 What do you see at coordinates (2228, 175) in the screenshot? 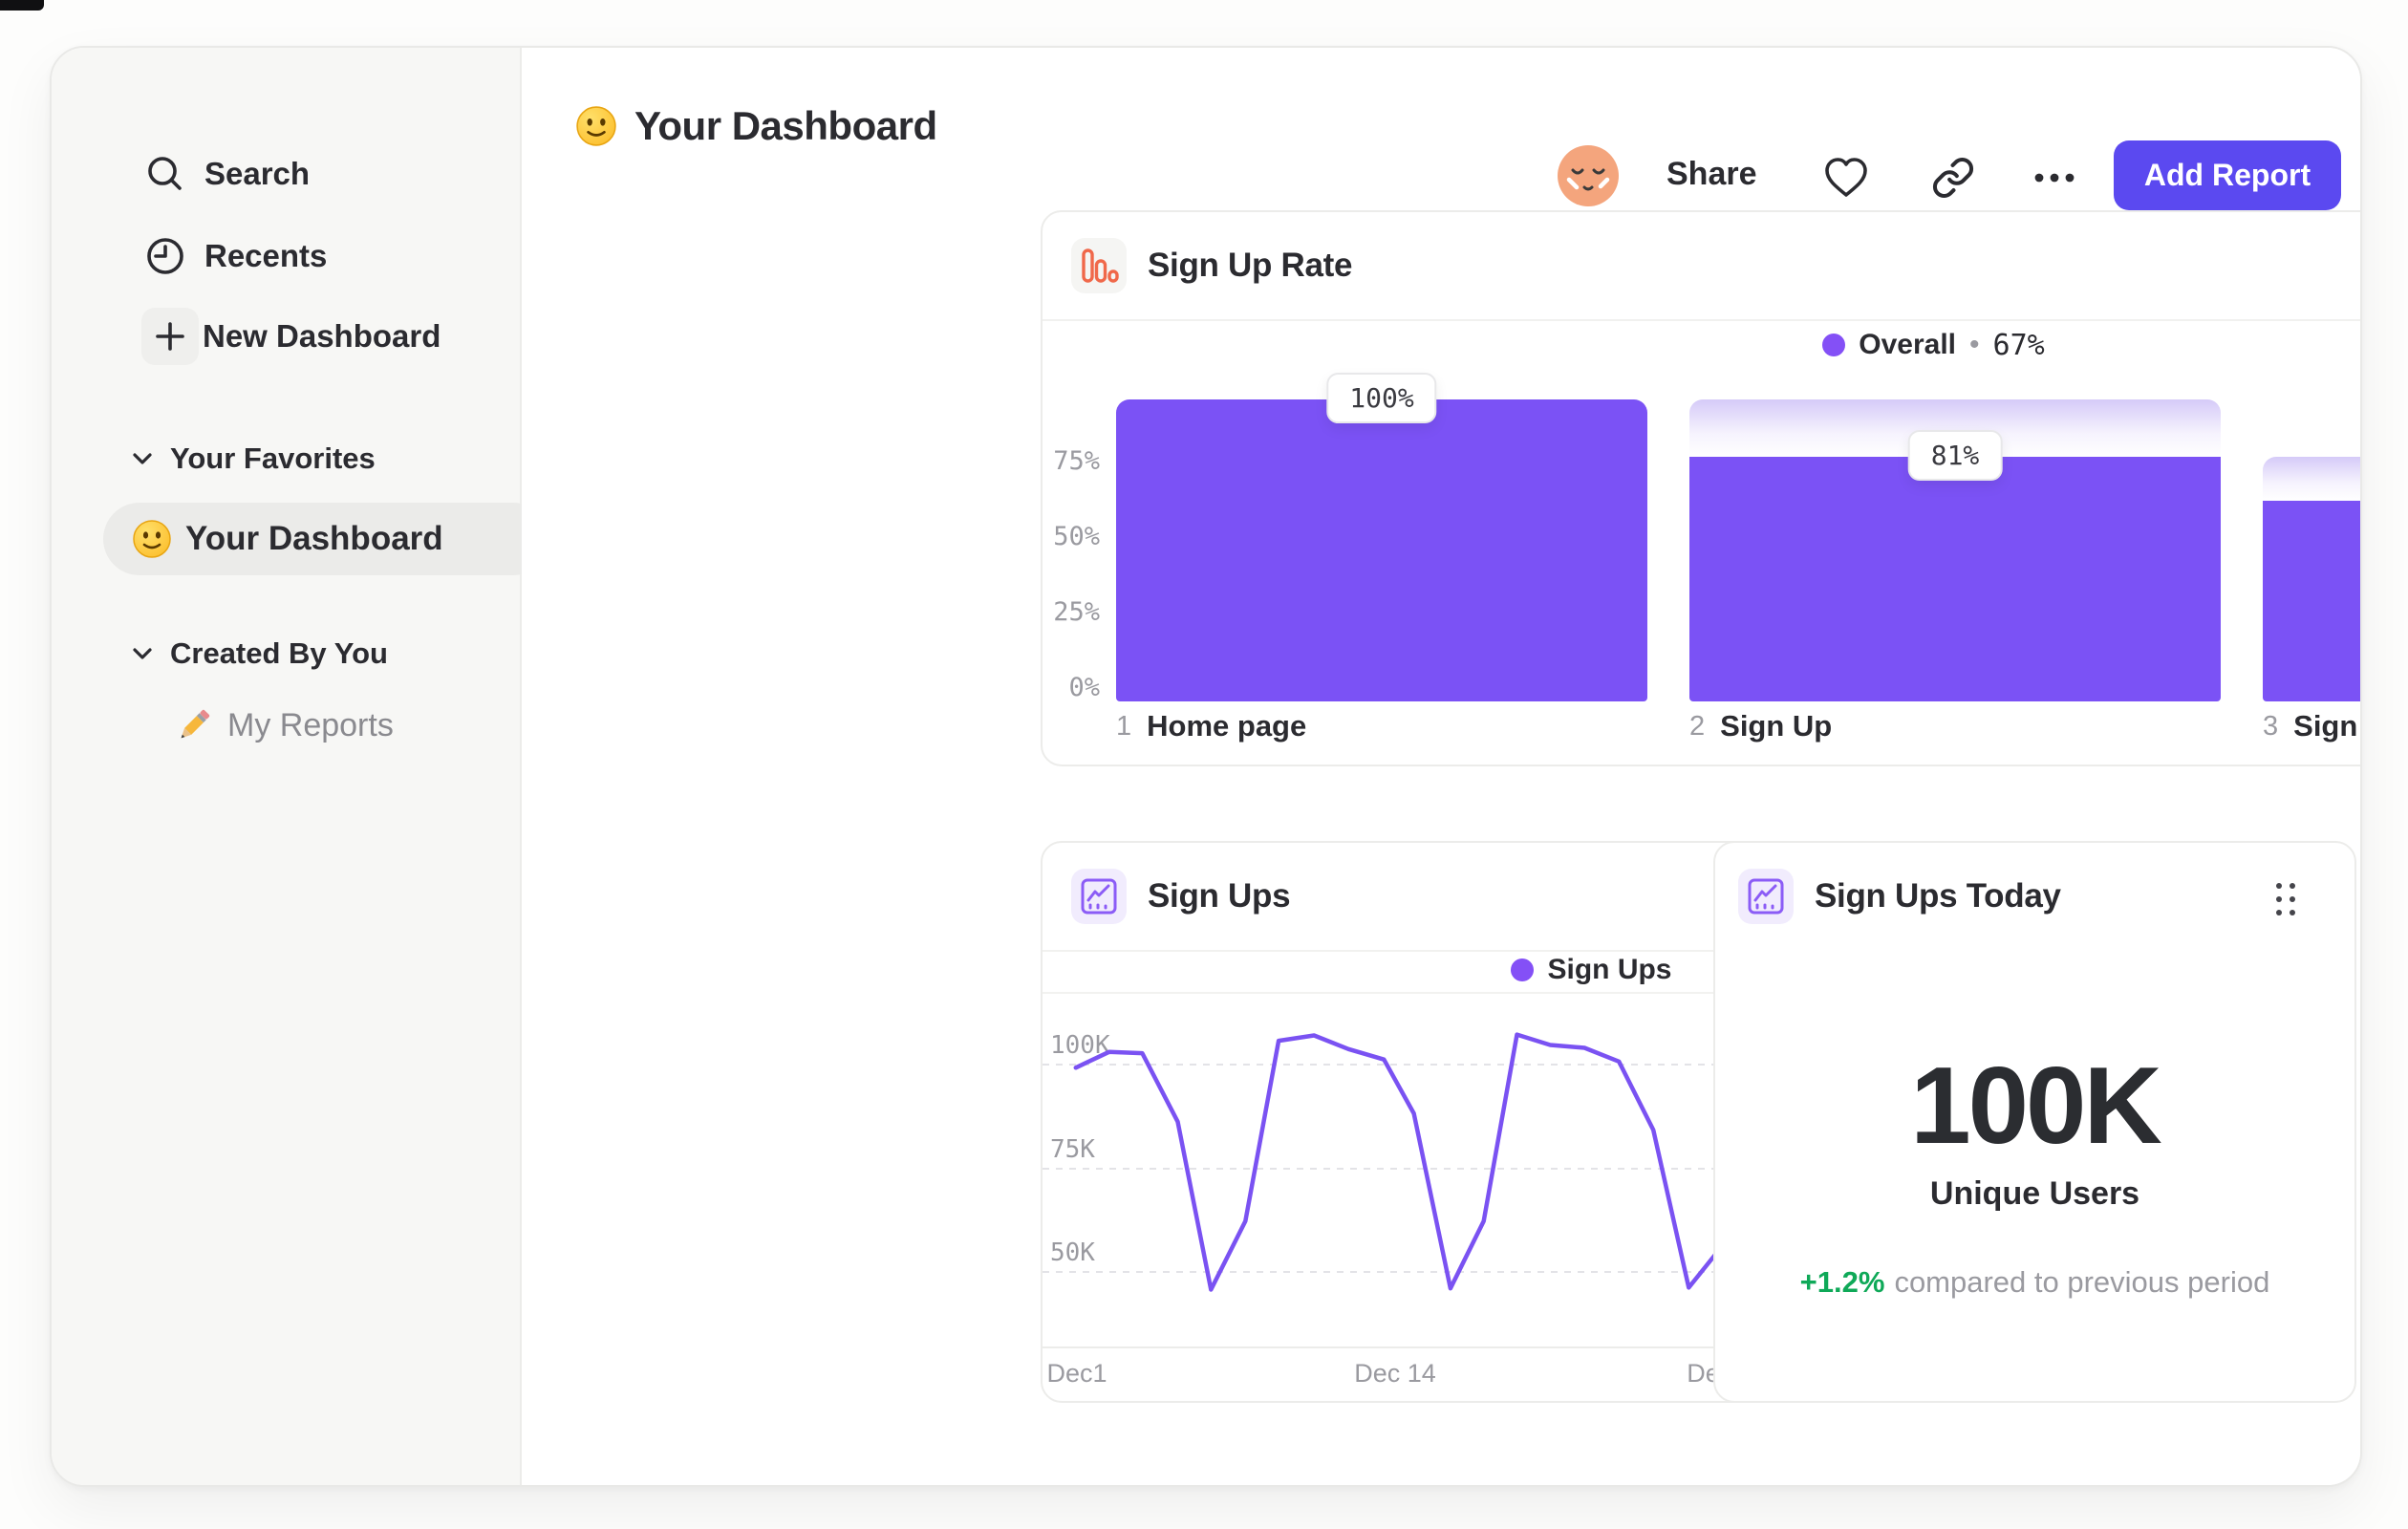
I see `add-report-button: Add Report` at bounding box center [2228, 175].